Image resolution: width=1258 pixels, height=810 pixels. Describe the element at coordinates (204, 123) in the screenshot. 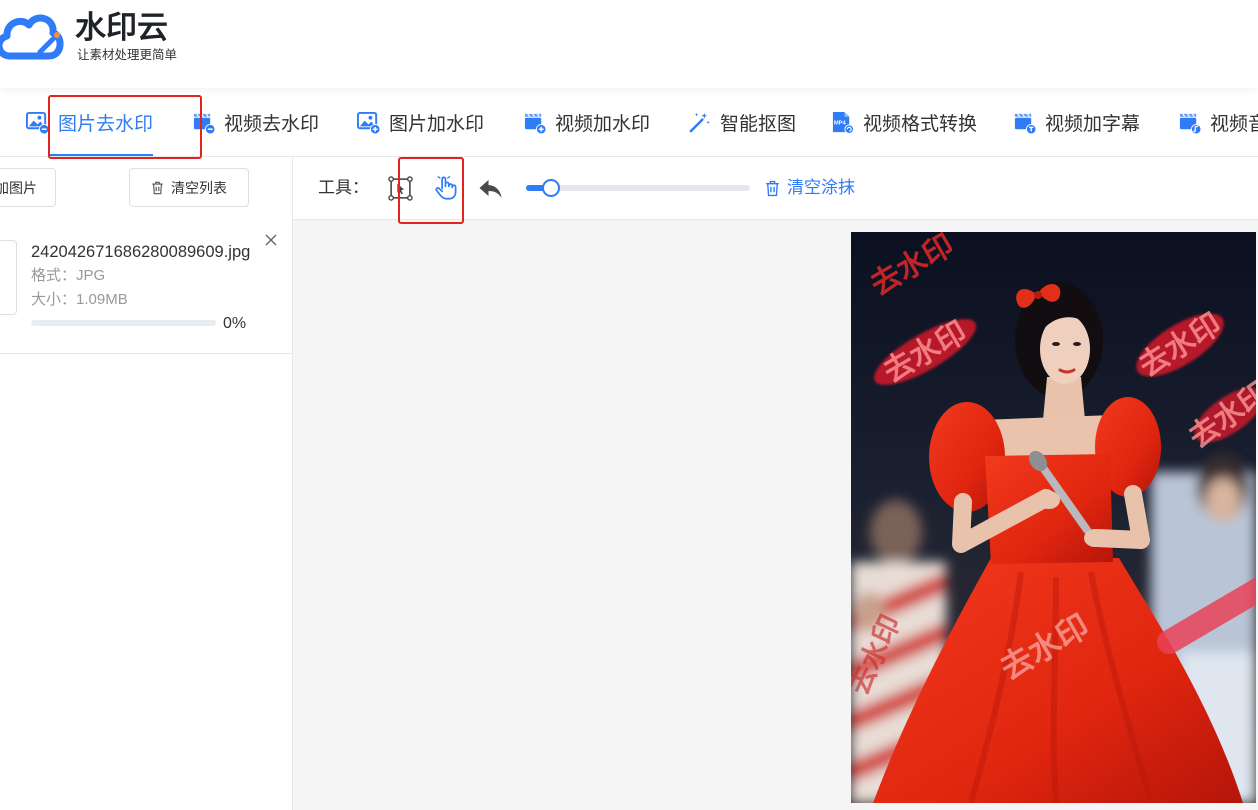

I see `video-remove-icon` at that location.